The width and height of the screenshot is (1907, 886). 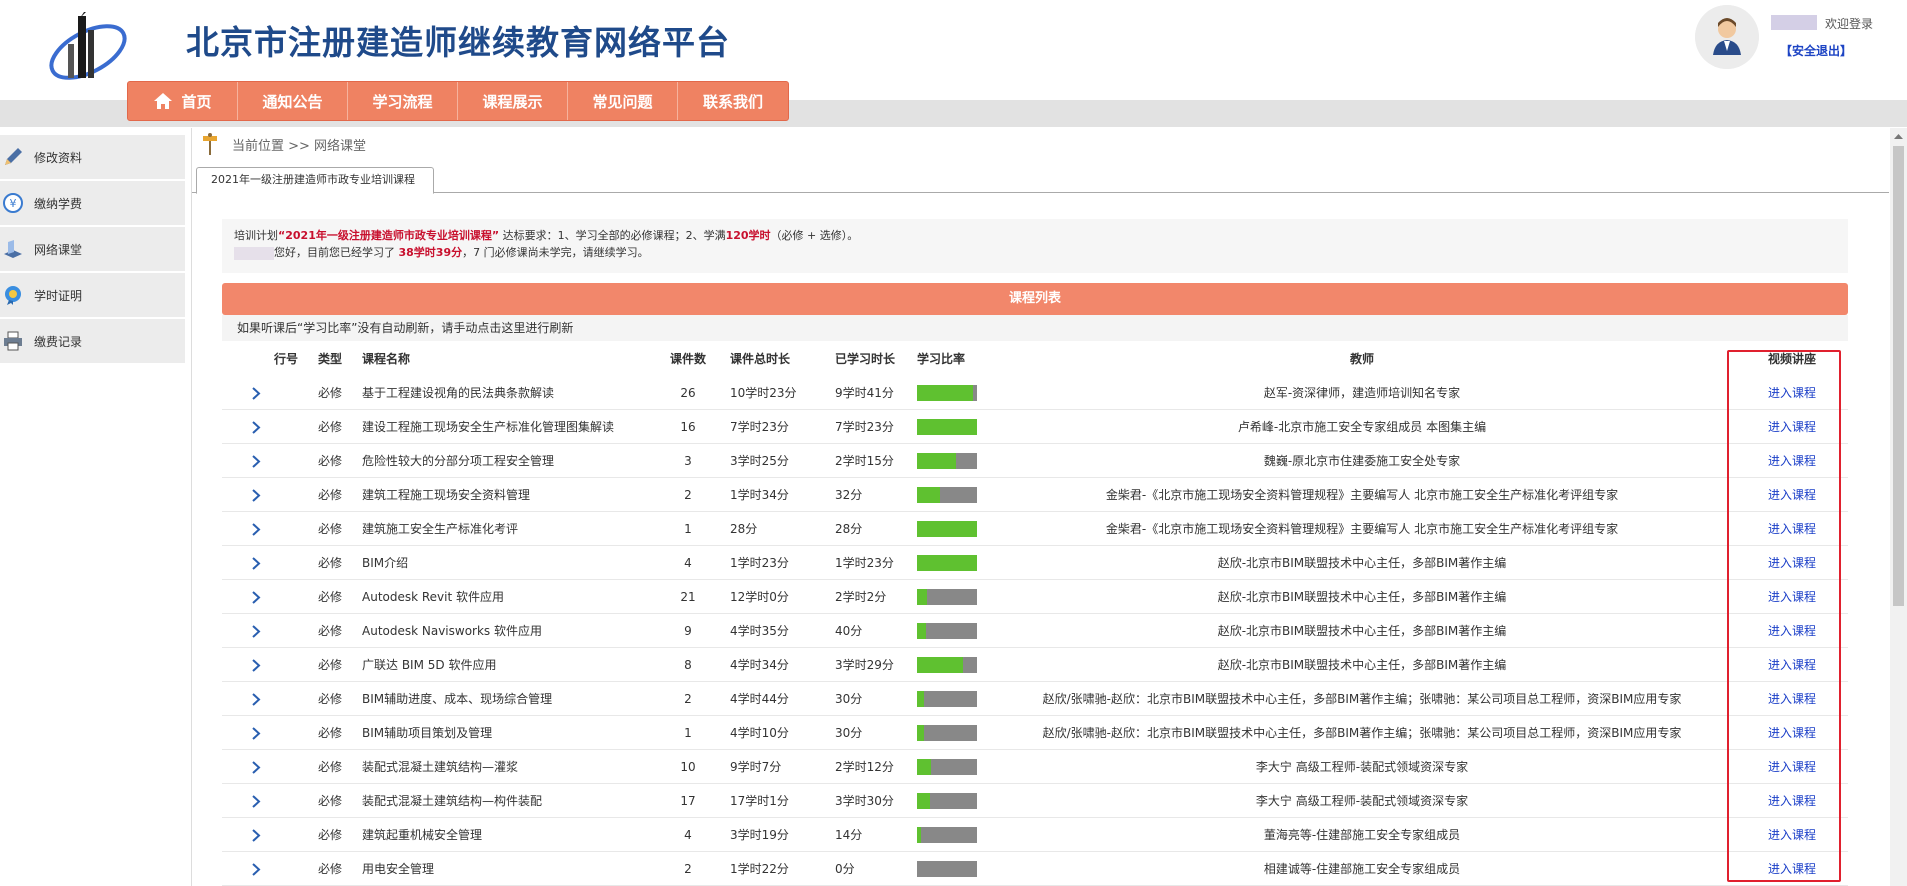 I want to click on book-icon, so click(x=13, y=249).